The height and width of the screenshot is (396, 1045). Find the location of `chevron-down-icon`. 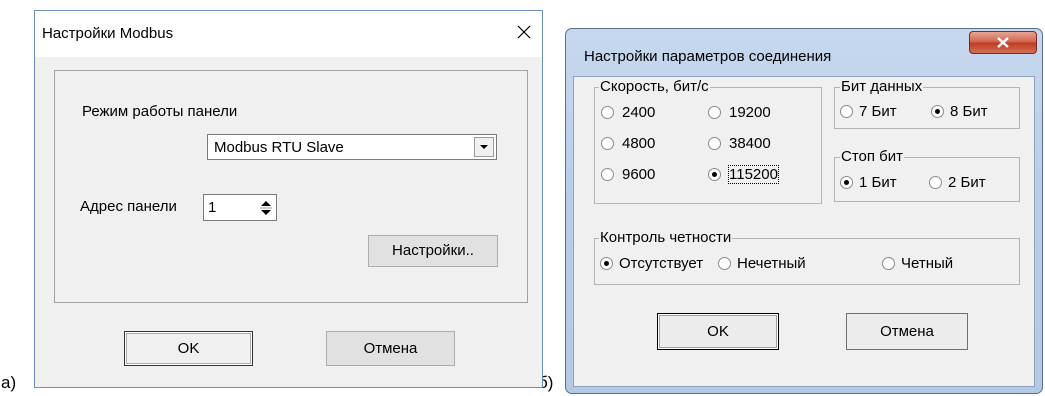

chevron-down-icon is located at coordinates (484, 147).